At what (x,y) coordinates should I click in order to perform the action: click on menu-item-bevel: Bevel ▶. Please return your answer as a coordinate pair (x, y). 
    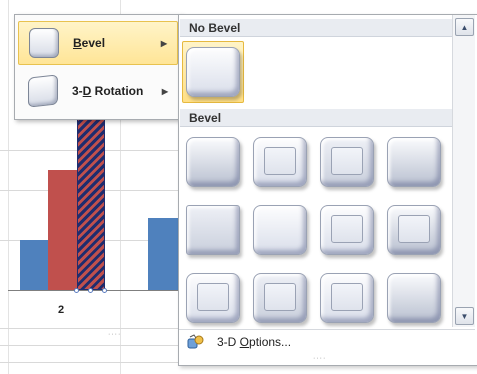
    Looking at the image, I should click on (98, 43).